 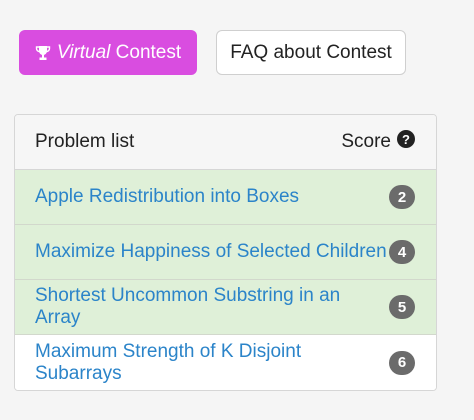 I want to click on score-badge: 6, so click(x=402, y=362).